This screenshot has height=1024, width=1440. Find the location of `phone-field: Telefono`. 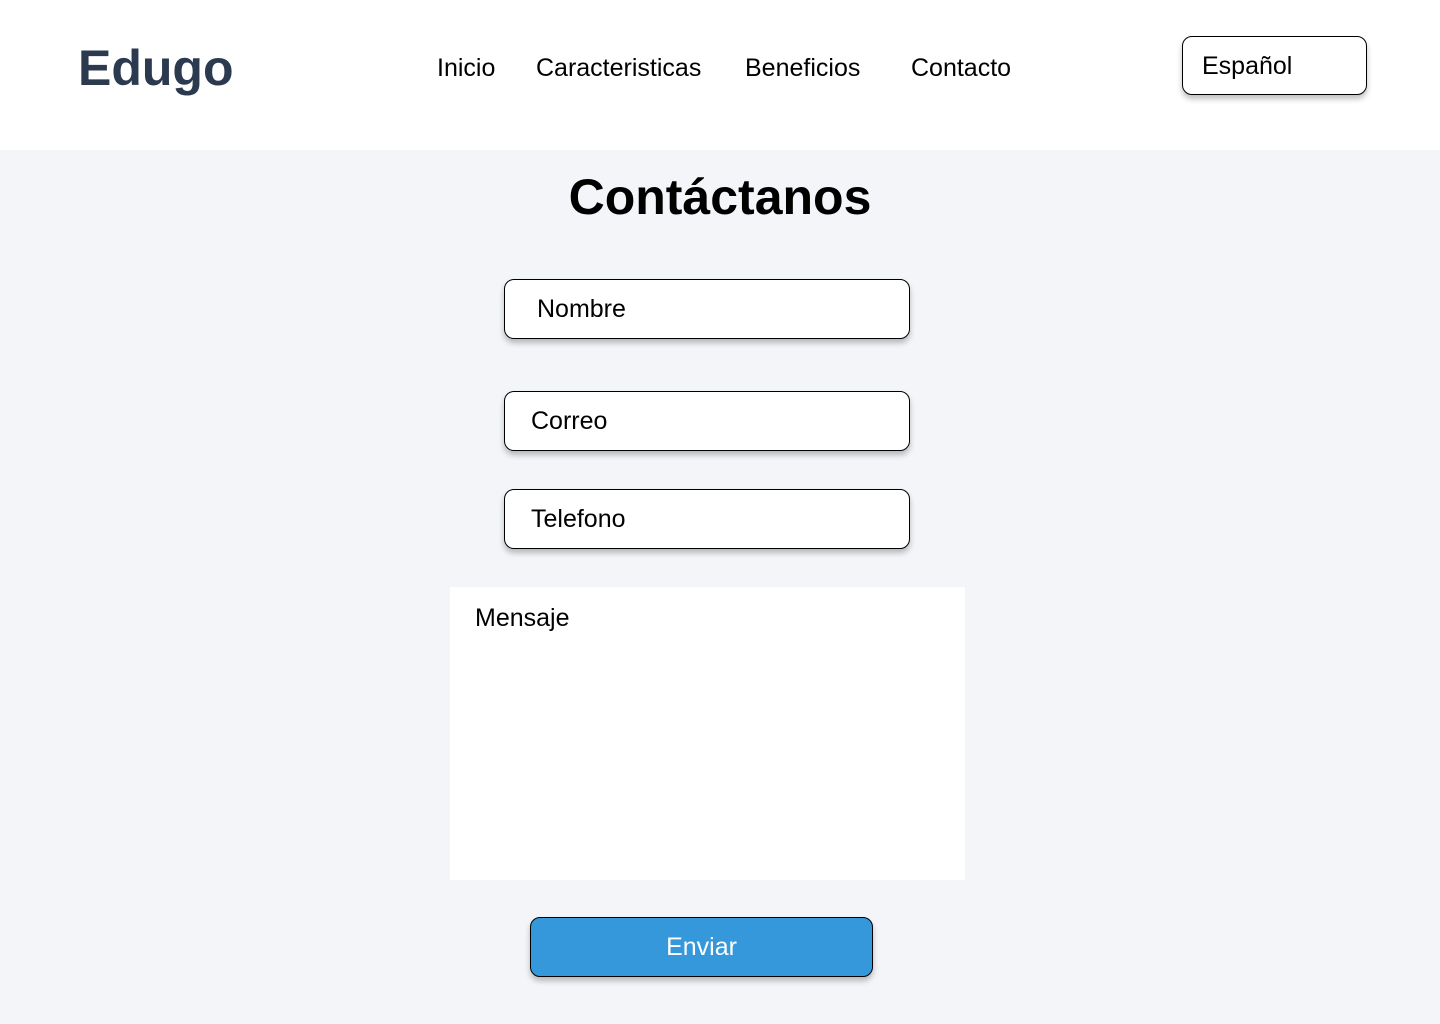

phone-field: Telefono is located at coordinates (707, 519).